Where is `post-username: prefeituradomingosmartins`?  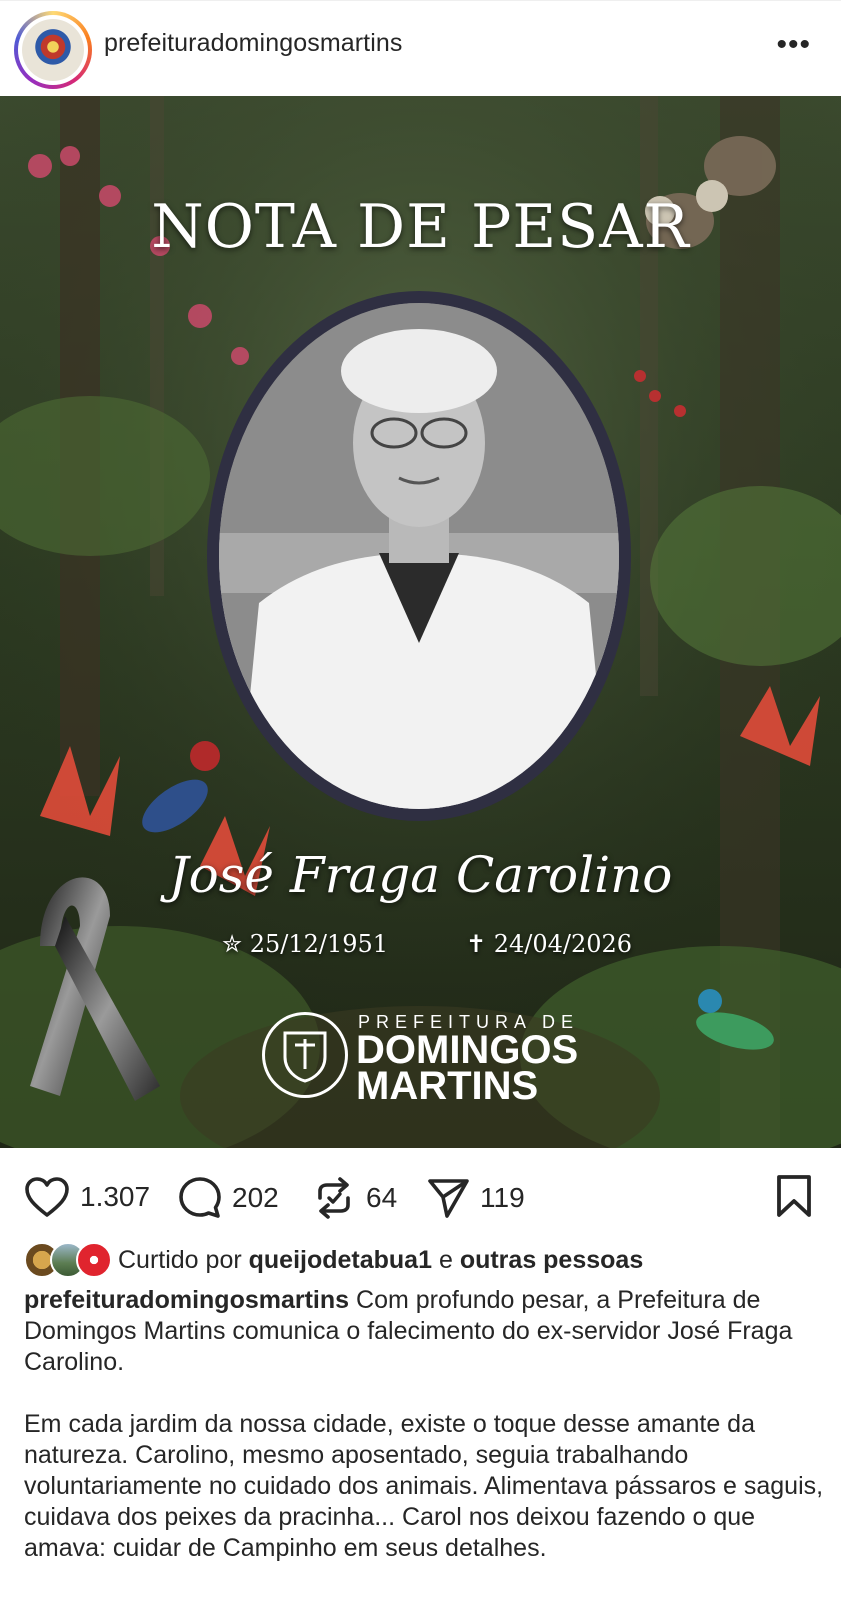
post-username: prefeituradomingosmartins is located at coordinates (253, 43).